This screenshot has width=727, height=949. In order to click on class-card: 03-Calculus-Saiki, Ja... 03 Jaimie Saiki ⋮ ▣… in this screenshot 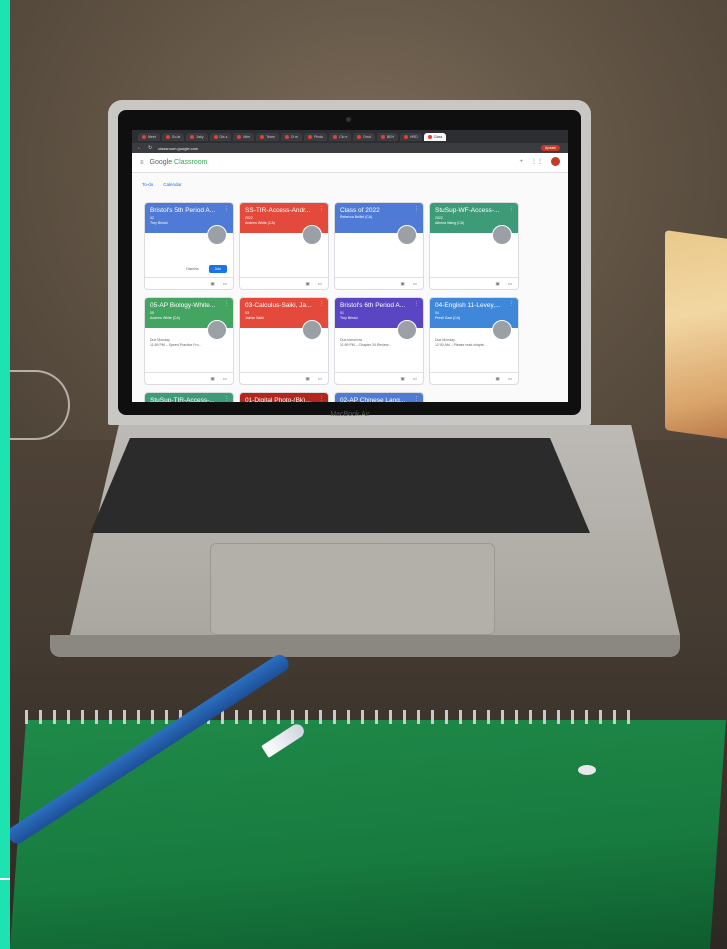, I will do `click(284, 341)`.